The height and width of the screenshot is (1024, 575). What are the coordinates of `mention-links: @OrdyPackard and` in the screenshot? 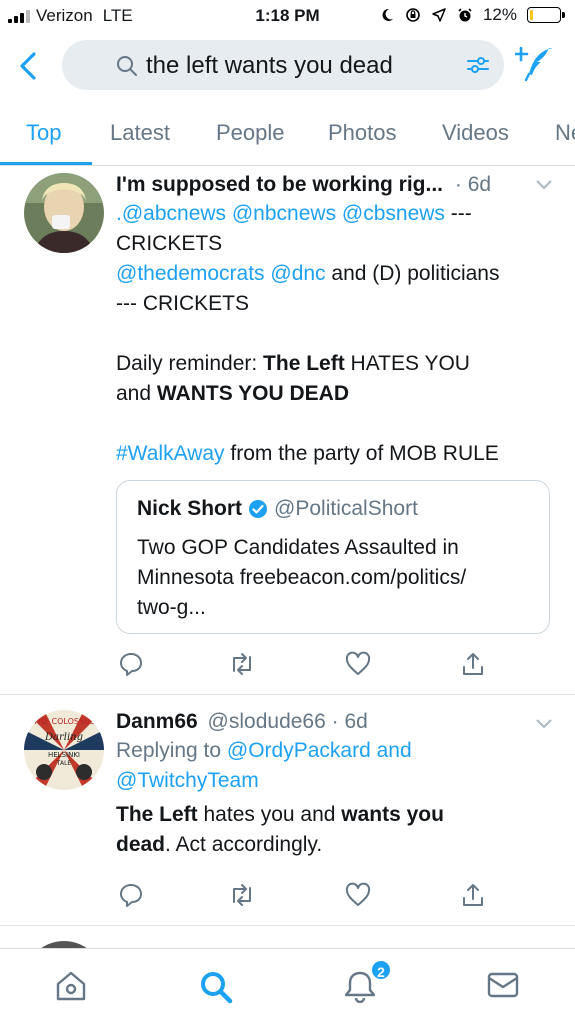 It's located at (319, 750).